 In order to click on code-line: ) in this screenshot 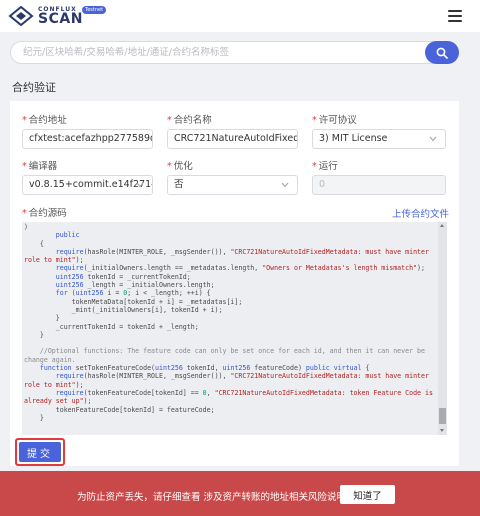, I will do `click(26, 227)`.